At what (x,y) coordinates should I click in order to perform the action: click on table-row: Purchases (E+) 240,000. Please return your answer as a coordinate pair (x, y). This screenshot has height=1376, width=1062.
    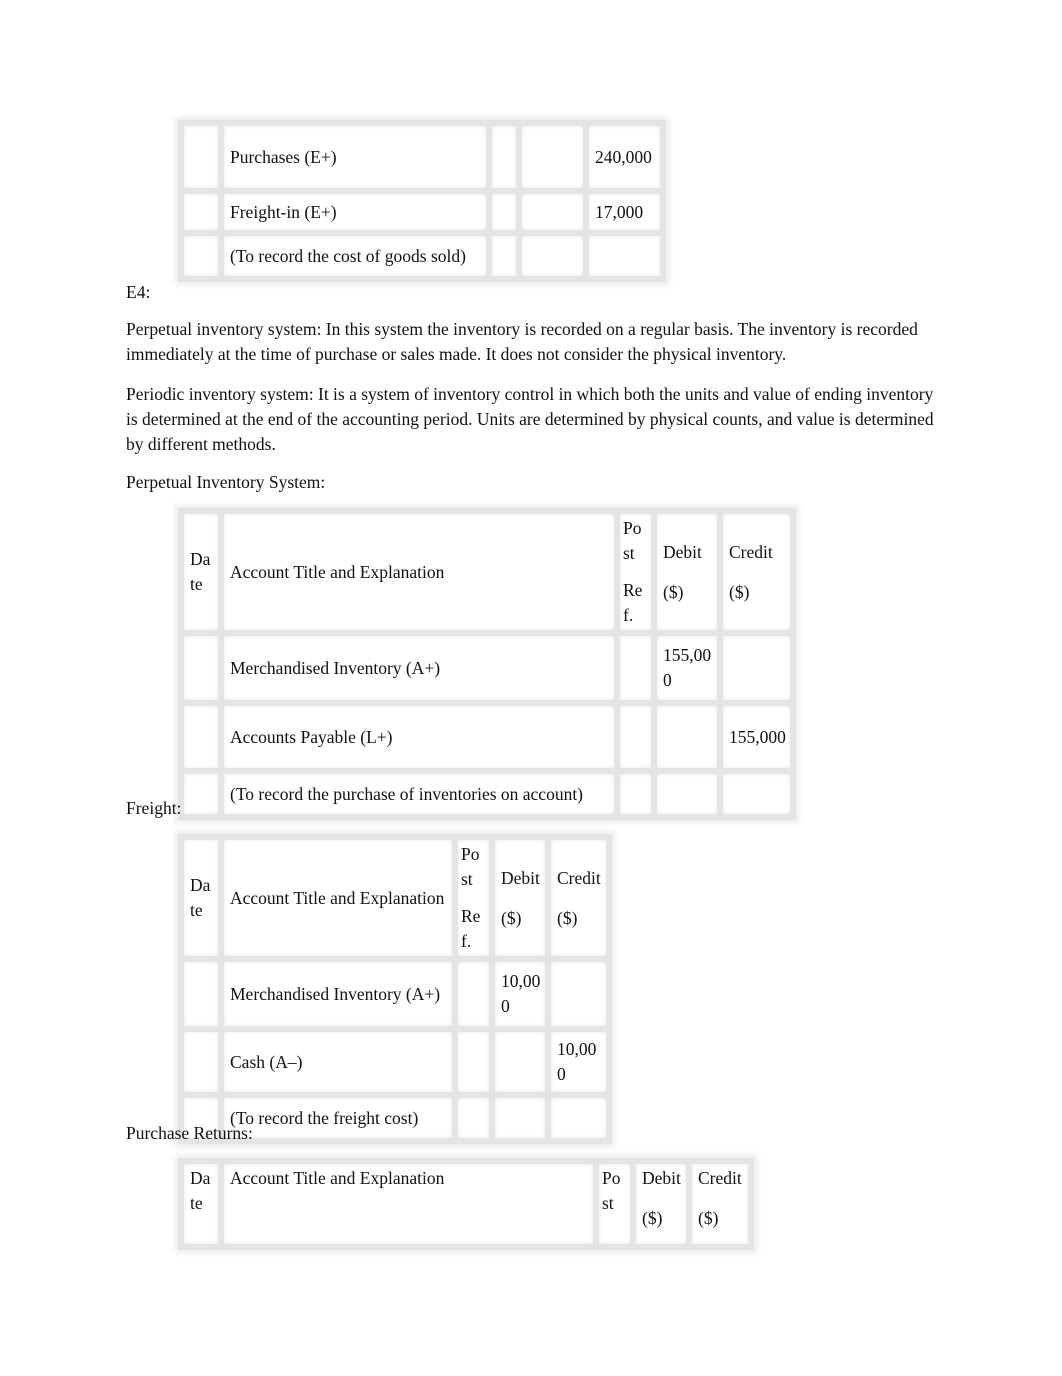
    Looking at the image, I should click on (422, 157).